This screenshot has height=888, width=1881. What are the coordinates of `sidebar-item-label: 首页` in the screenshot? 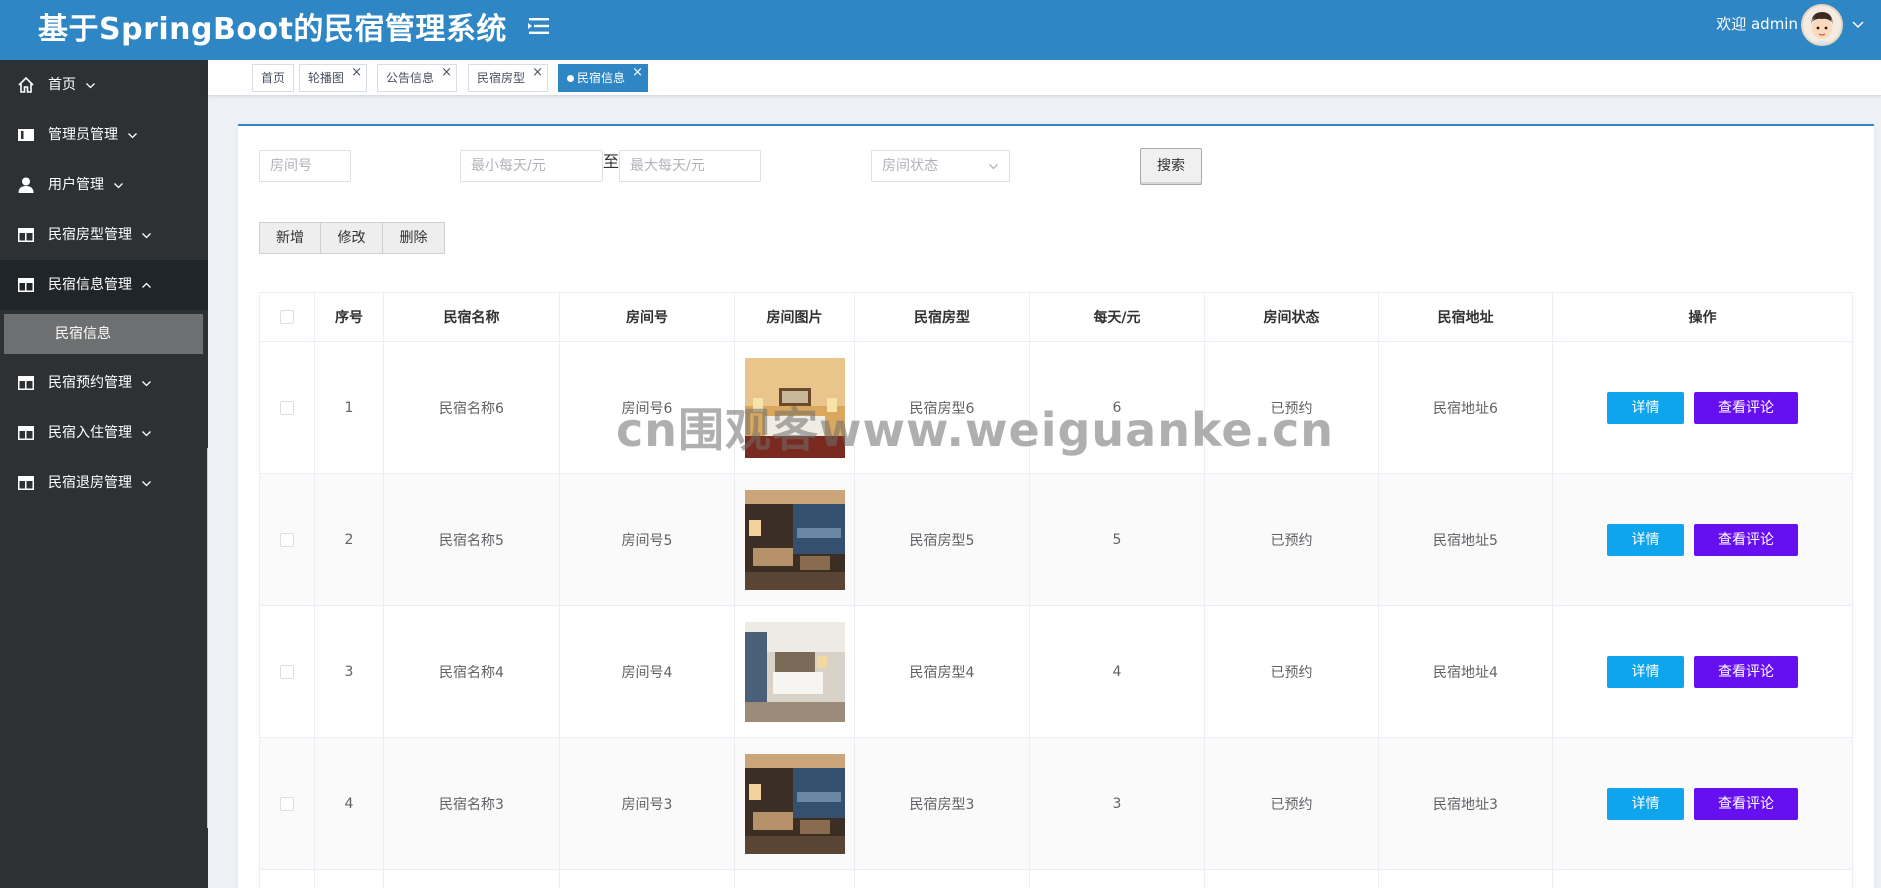 It's located at (62, 85).